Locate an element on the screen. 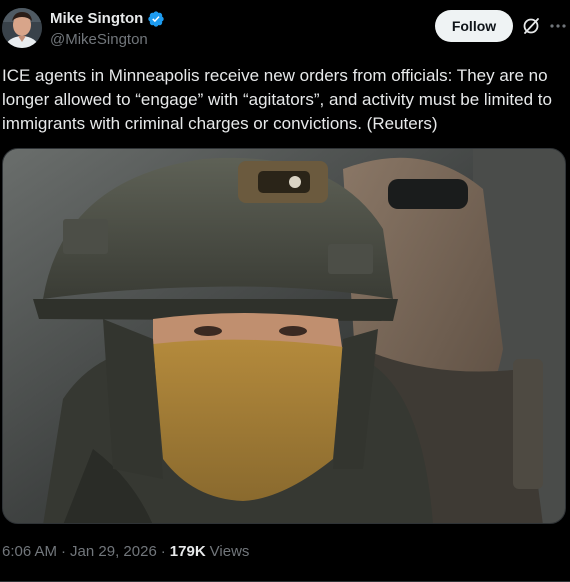  post-date: Jan 29, 2026 is located at coordinates (113, 552).